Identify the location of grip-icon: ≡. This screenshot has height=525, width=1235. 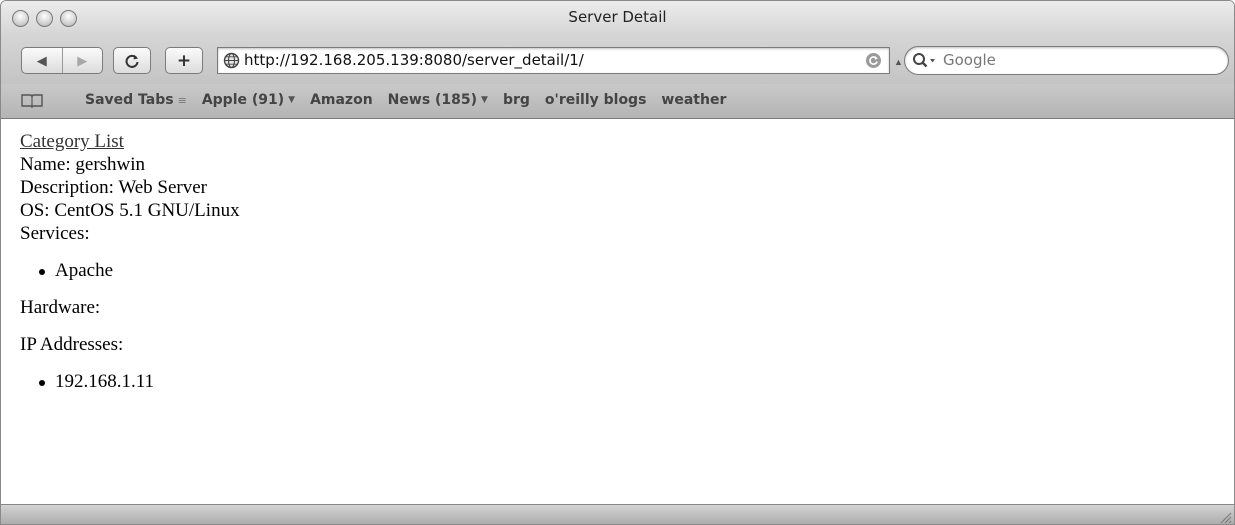
(182, 100).